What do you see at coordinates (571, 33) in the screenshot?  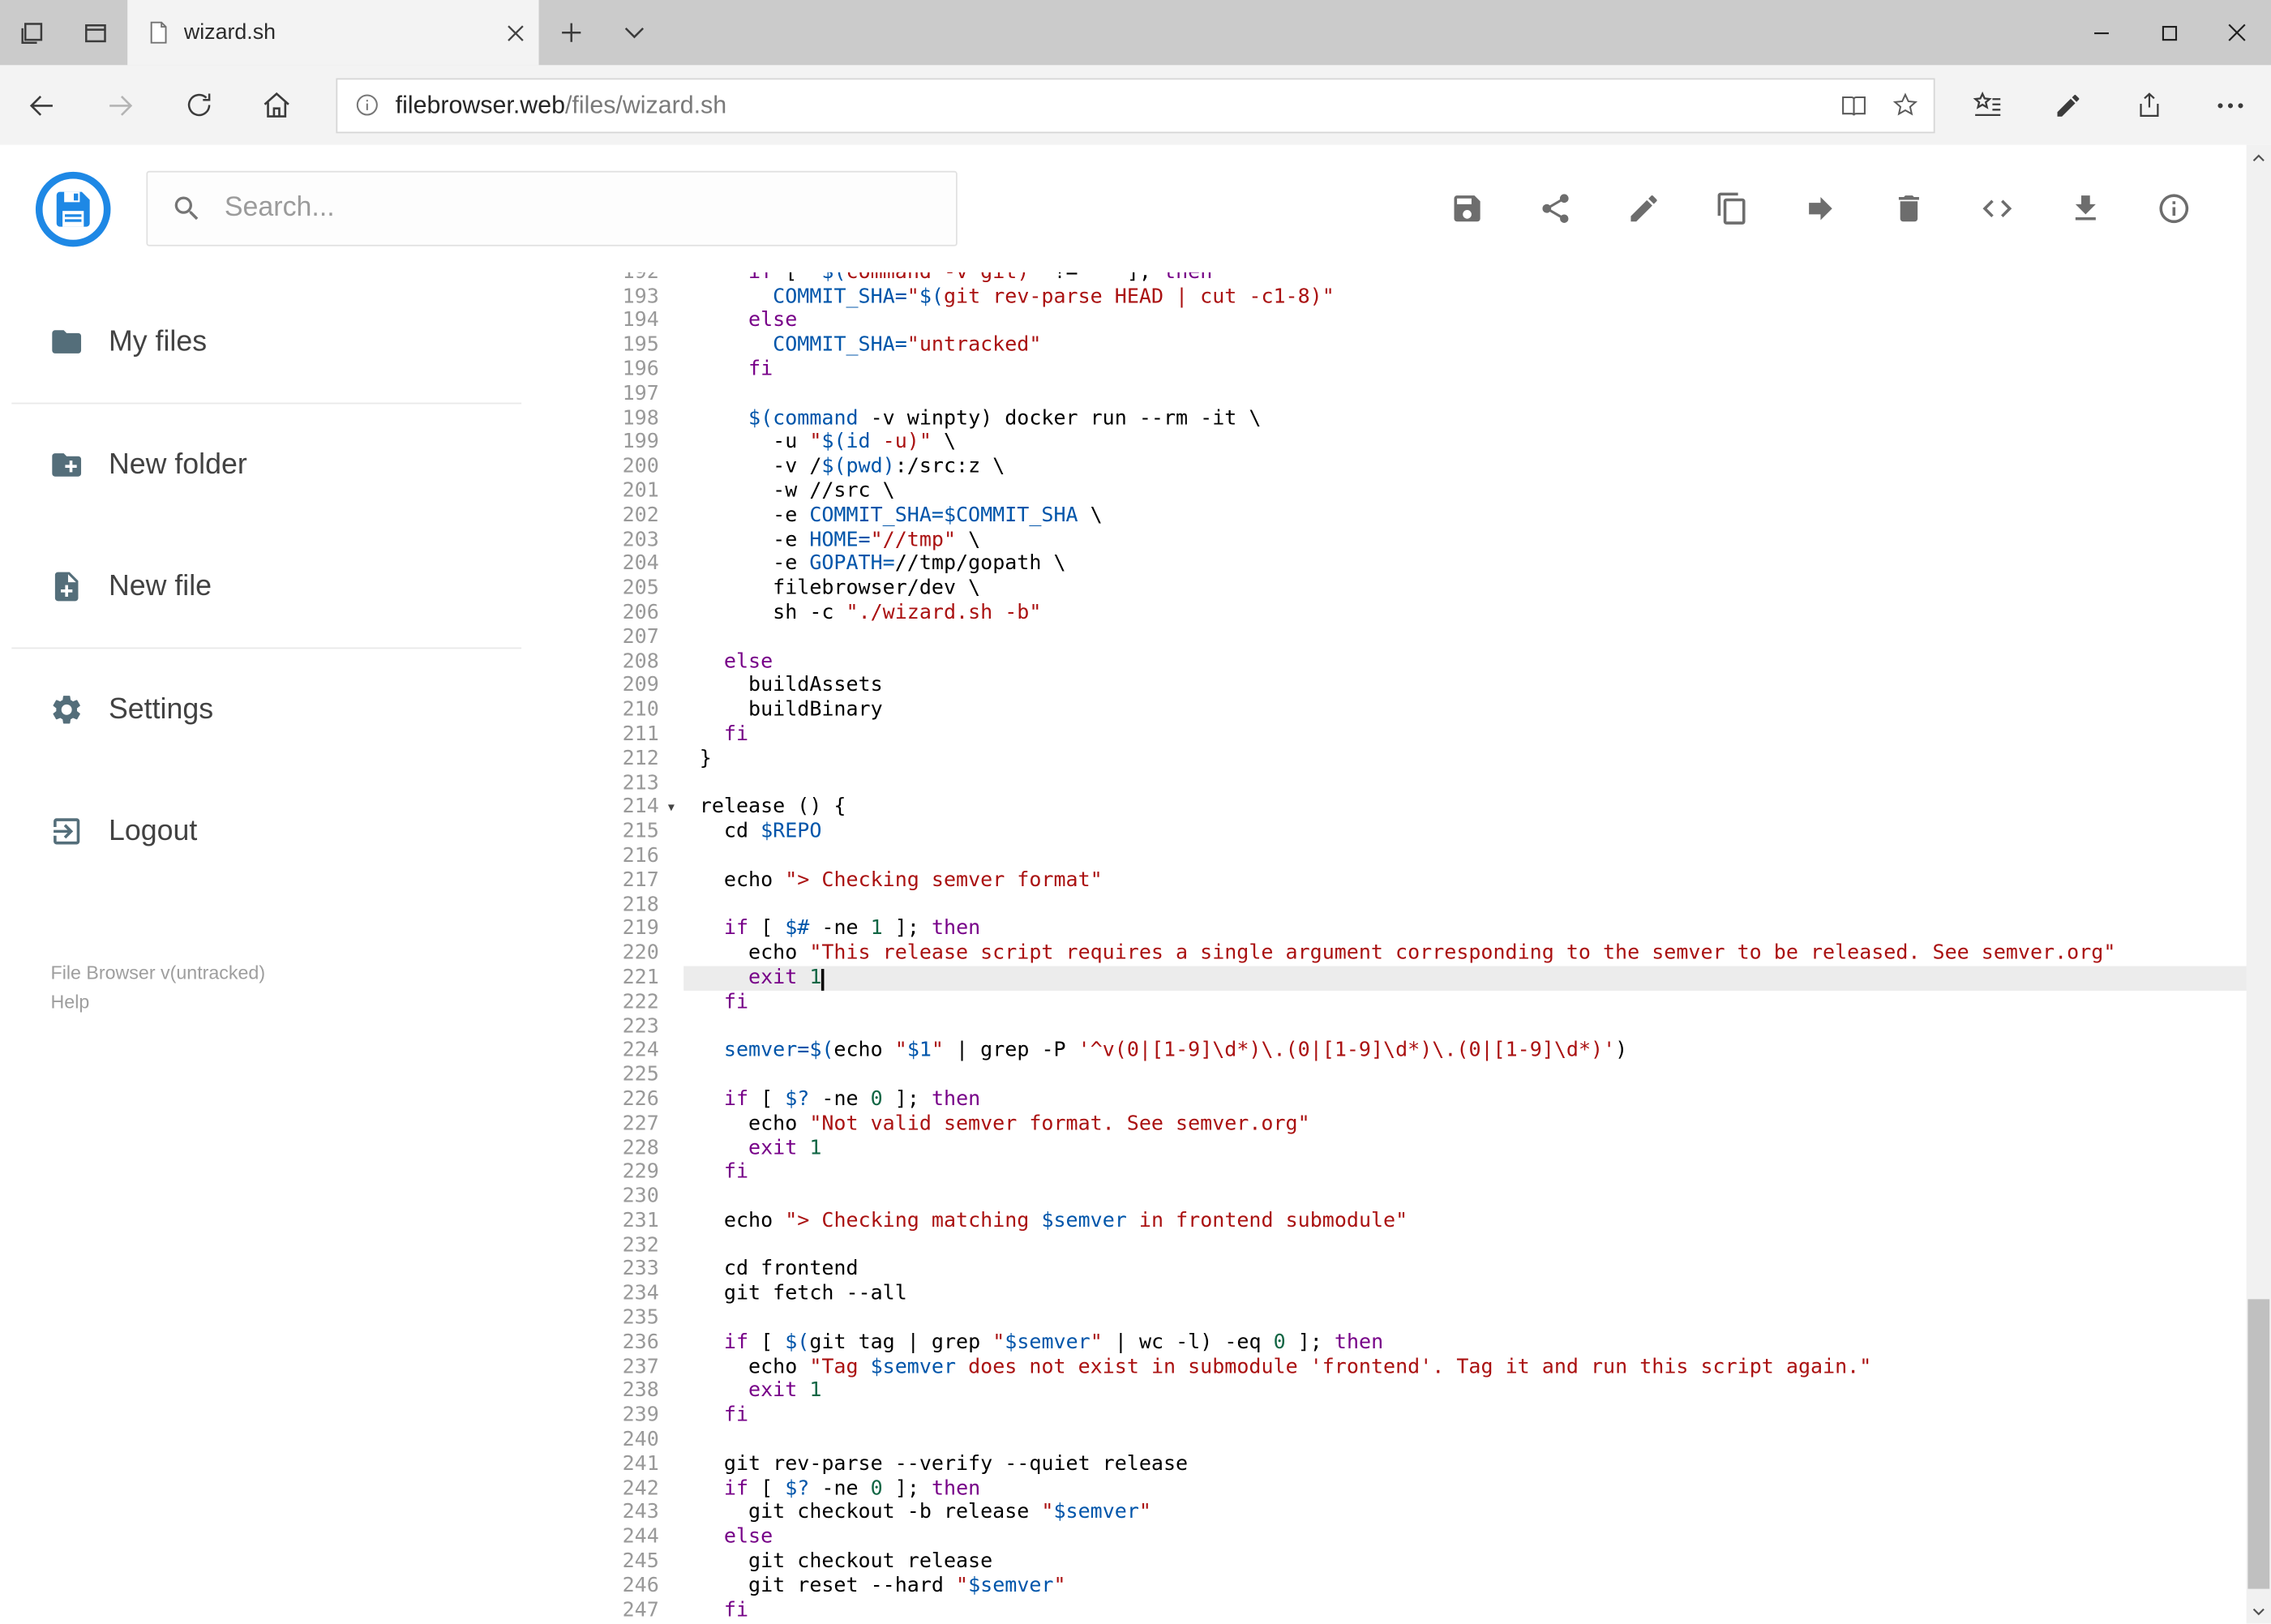 I see `new-tab-button` at bounding box center [571, 33].